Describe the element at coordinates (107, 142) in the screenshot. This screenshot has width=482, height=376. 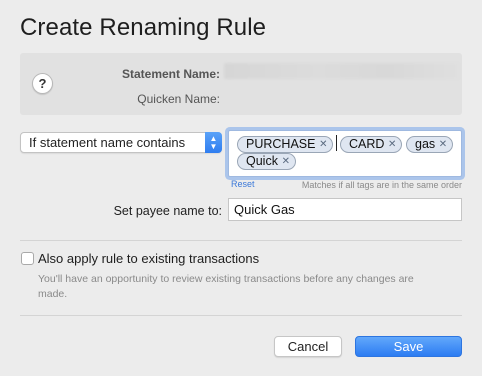
I see `condition-select-value: If statement name contains` at that location.